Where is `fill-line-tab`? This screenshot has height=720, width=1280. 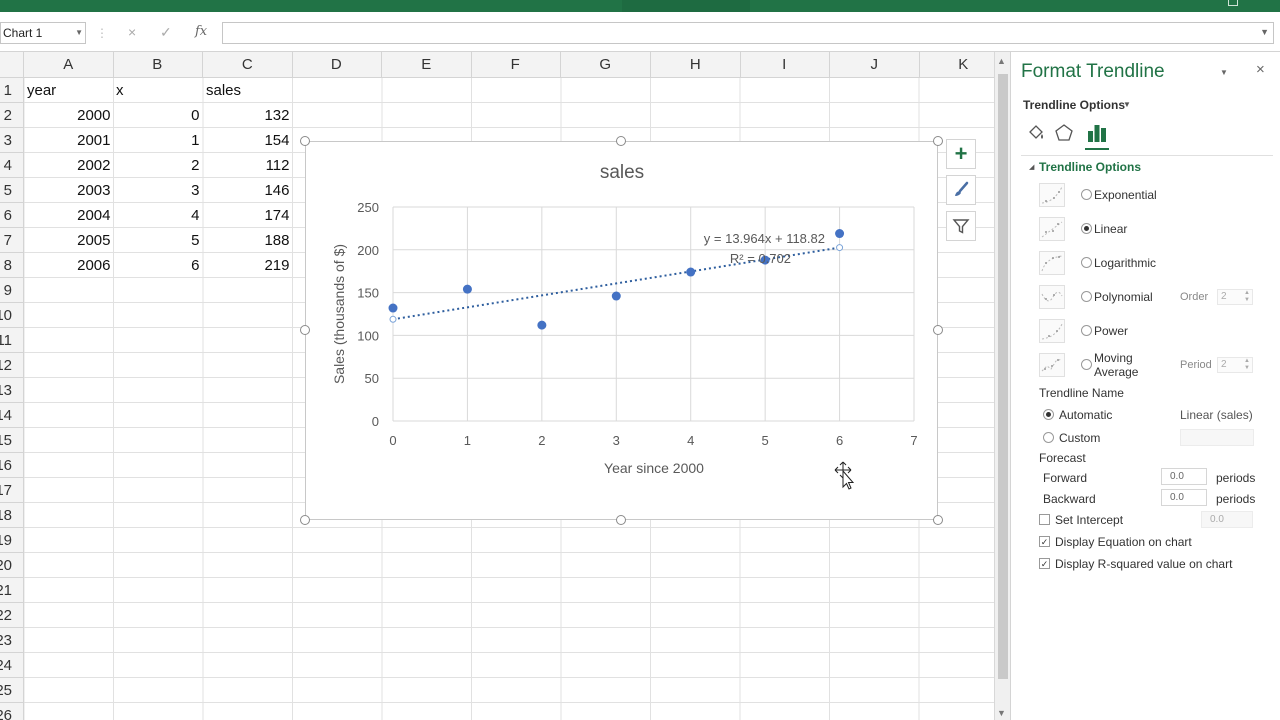
fill-line-tab is located at coordinates (1036, 133).